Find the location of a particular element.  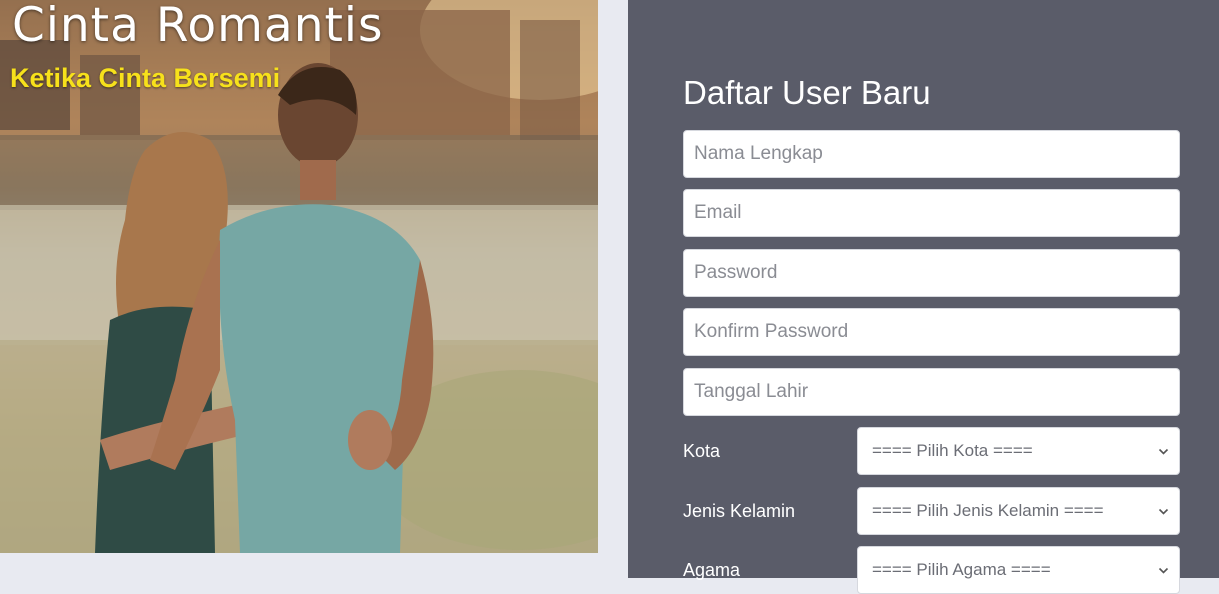

password-input is located at coordinates (931, 273).